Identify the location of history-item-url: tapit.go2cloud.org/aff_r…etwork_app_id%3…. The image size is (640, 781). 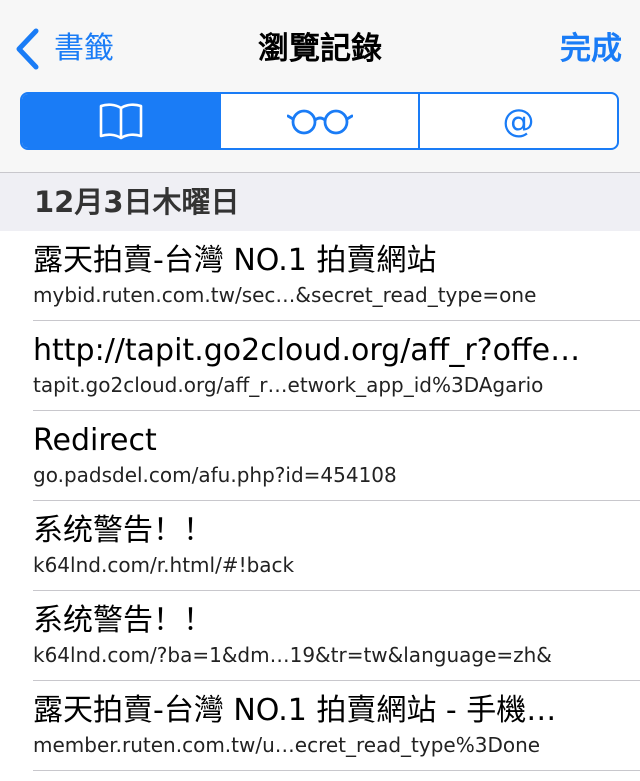
(288, 385).